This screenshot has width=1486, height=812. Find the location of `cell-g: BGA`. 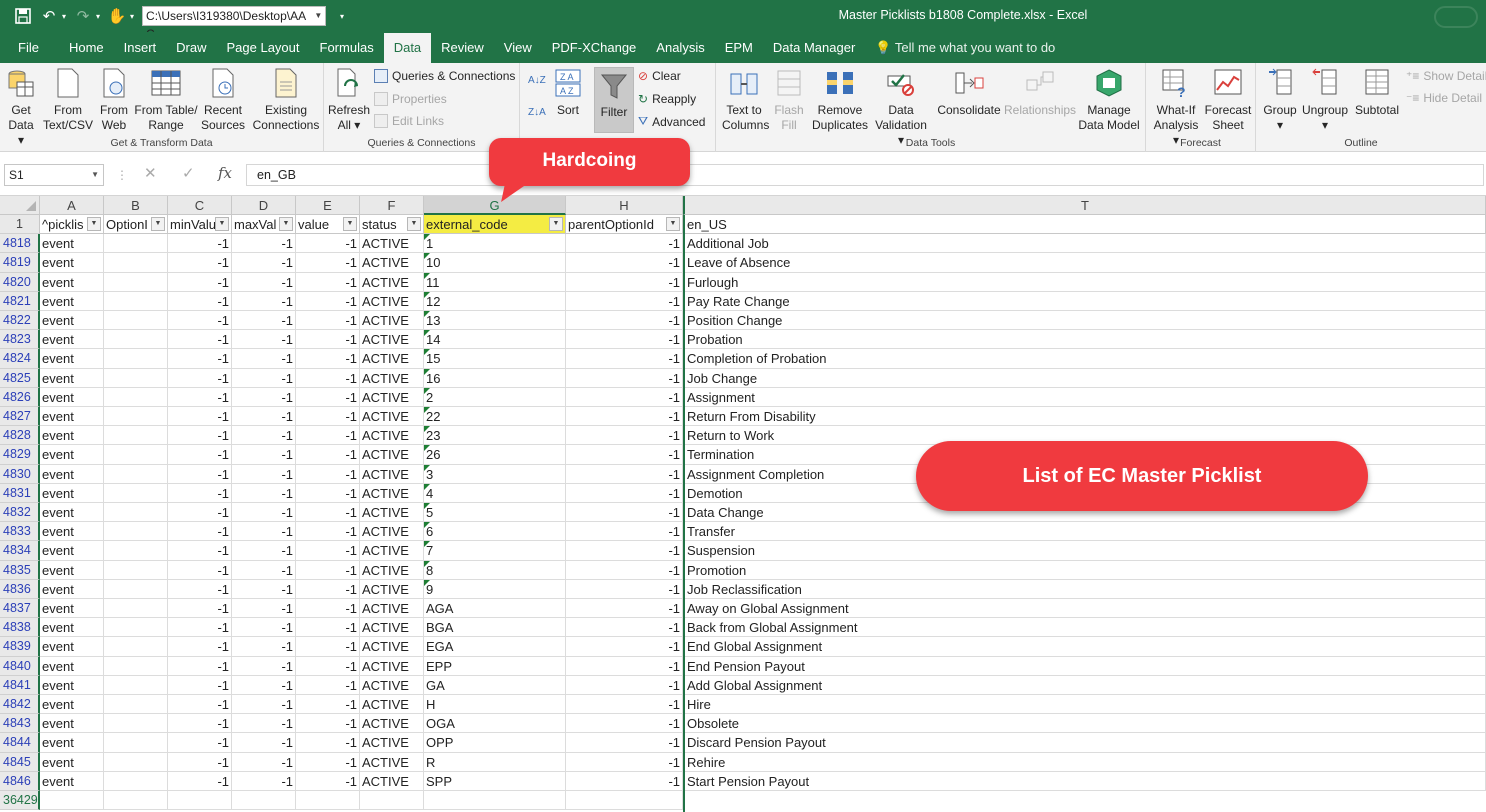

cell-g: BGA is located at coordinates (495, 628).